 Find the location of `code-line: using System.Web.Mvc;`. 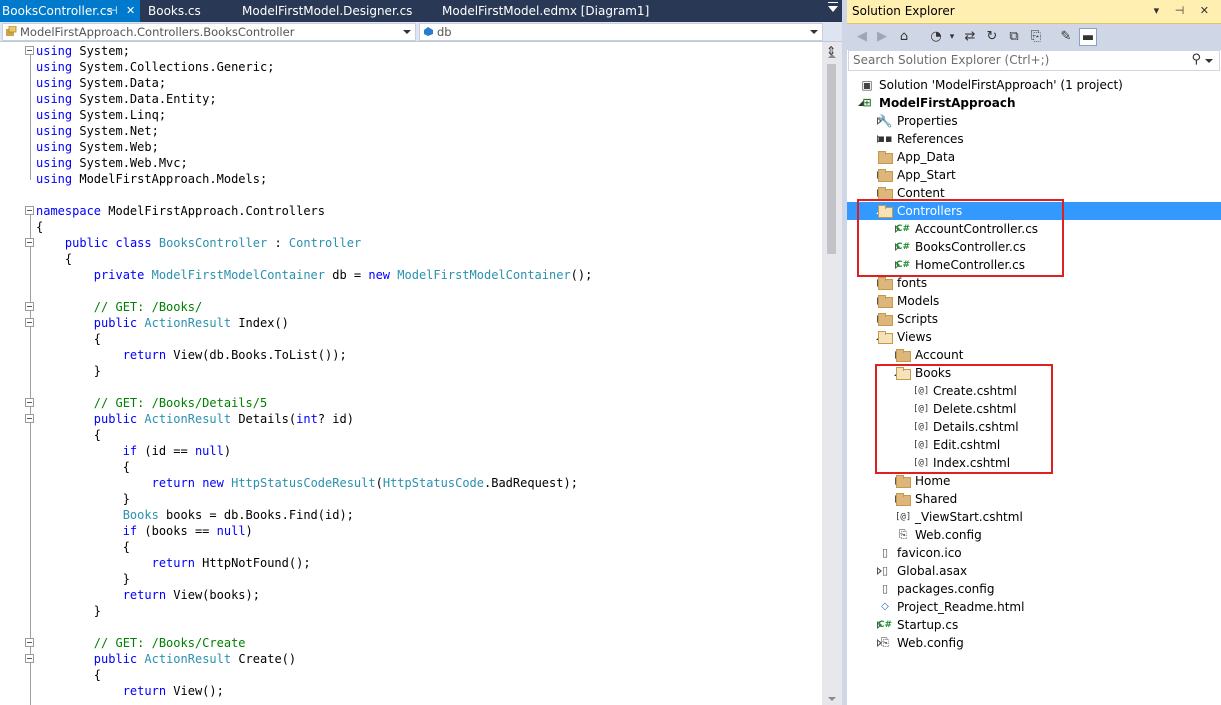

code-line: using System.Web.Mvc; is located at coordinates (112, 163).